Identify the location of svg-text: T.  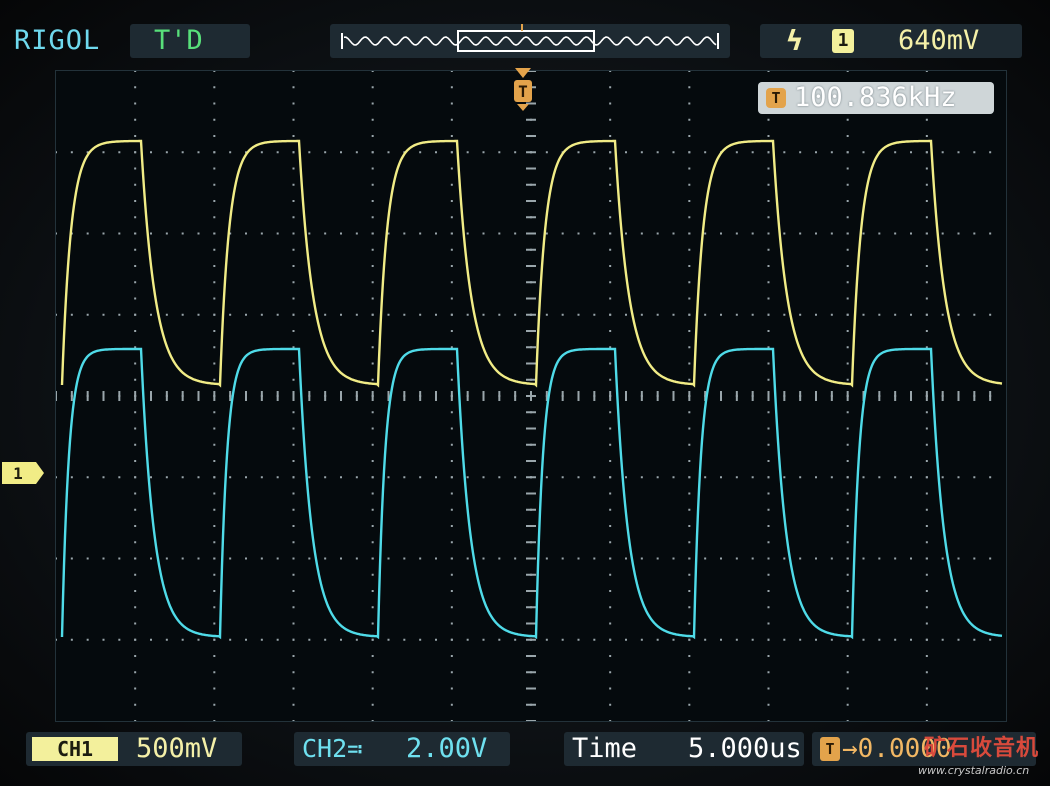
(523, 91).